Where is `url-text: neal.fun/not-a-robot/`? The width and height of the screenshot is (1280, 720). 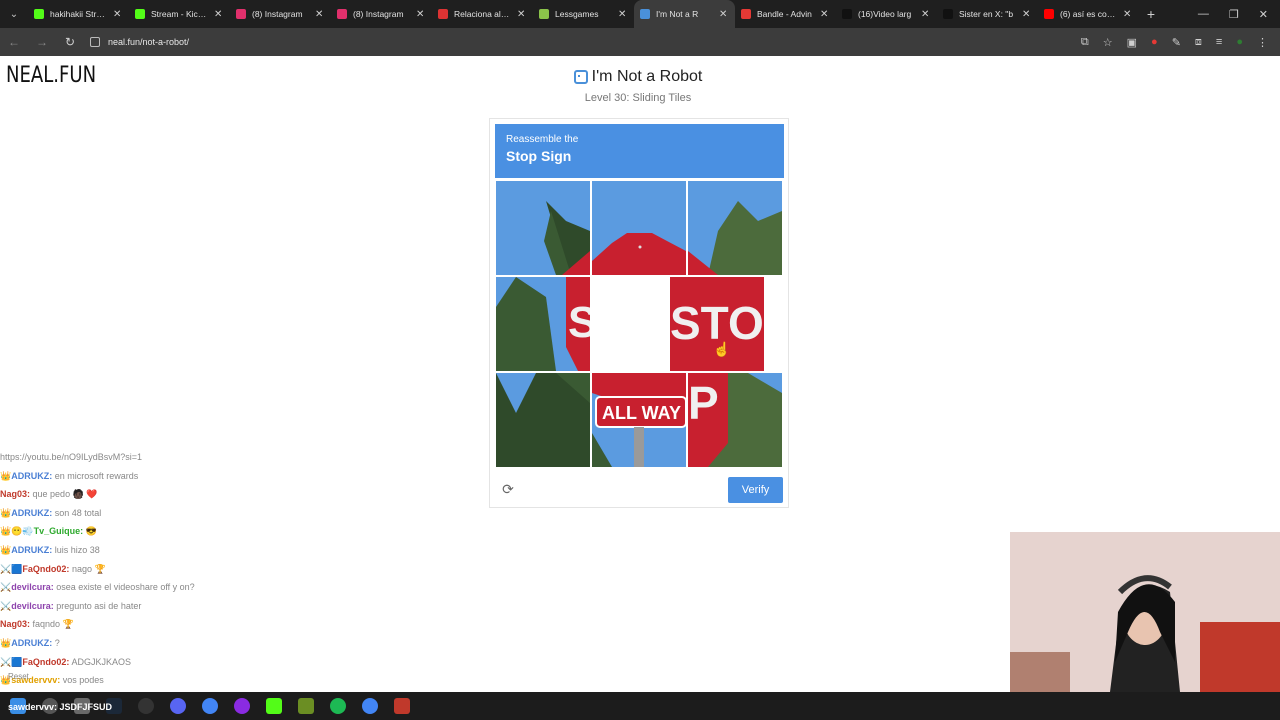 url-text: neal.fun/not-a-robot/ is located at coordinates (148, 42).